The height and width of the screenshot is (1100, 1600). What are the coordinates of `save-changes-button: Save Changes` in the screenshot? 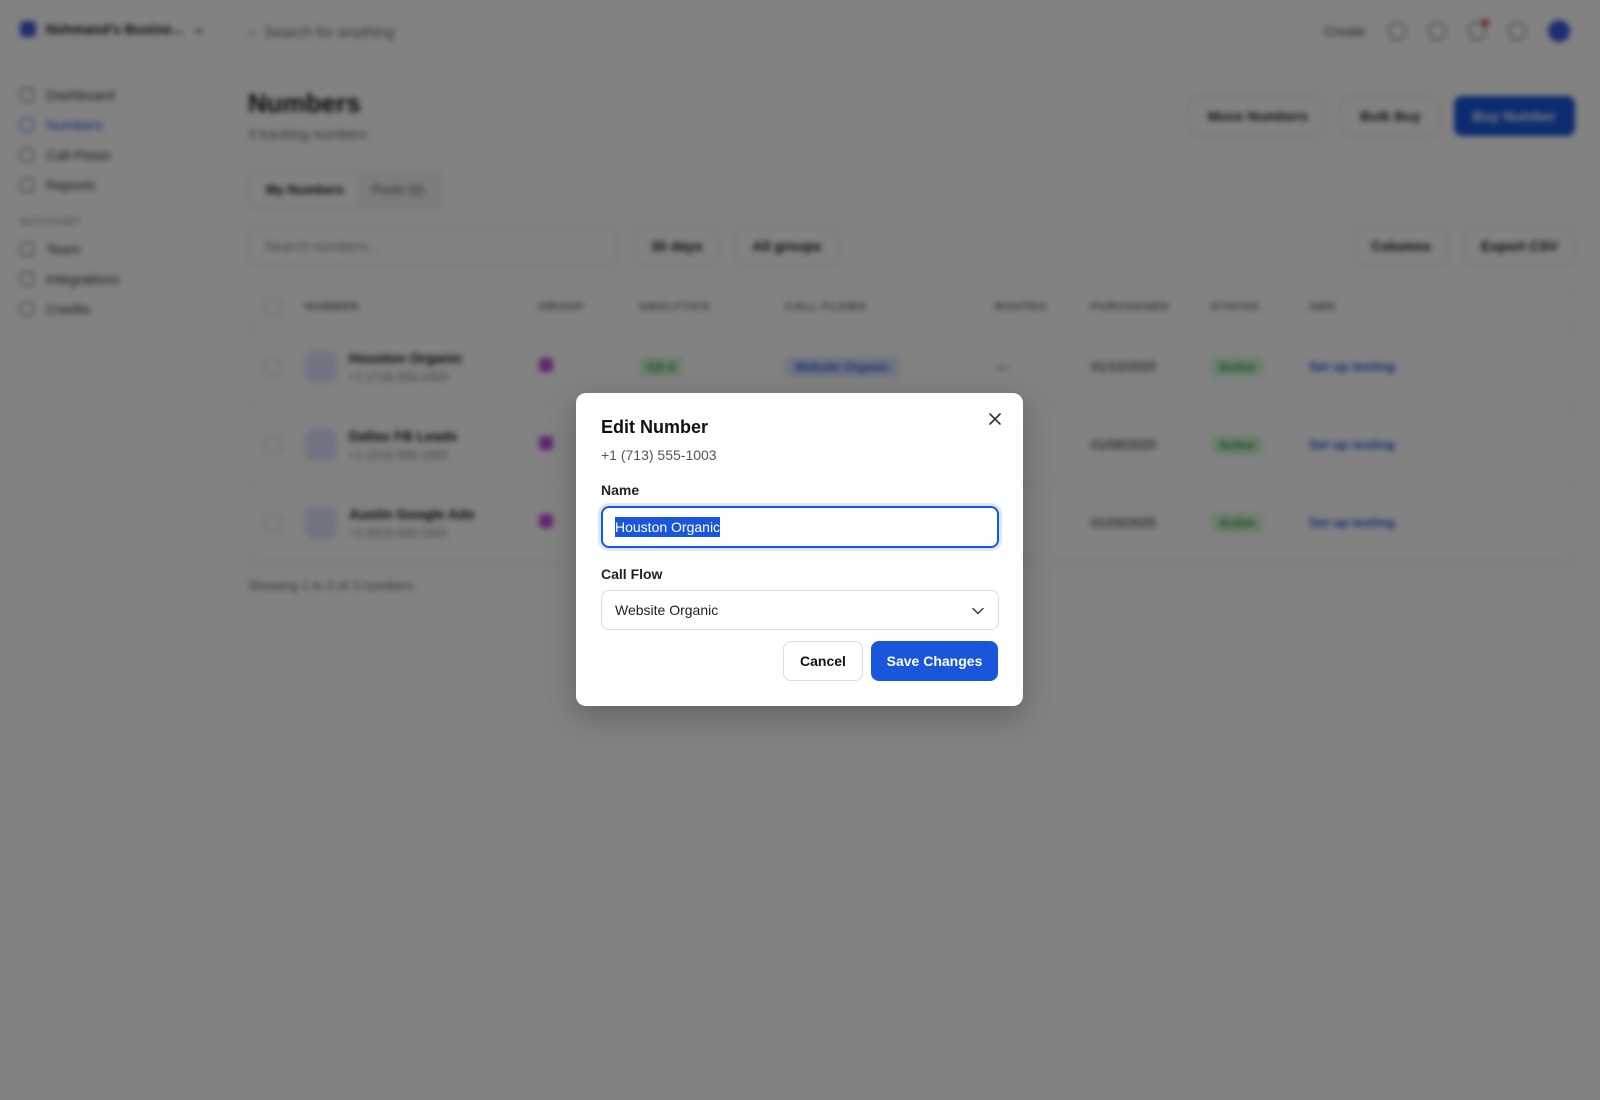 It's located at (934, 661).